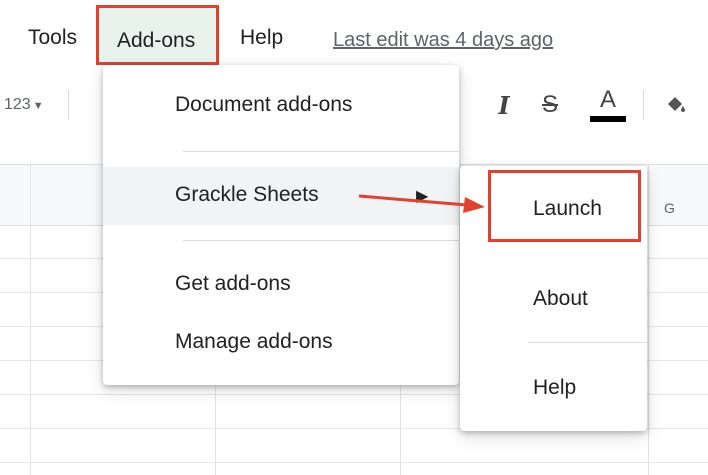 The width and height of the screenshot is (708, 475). Describe the element at coordinates (254, 341) in the screenshot. I see `menu-item-label: Manage add-ons` at that location.